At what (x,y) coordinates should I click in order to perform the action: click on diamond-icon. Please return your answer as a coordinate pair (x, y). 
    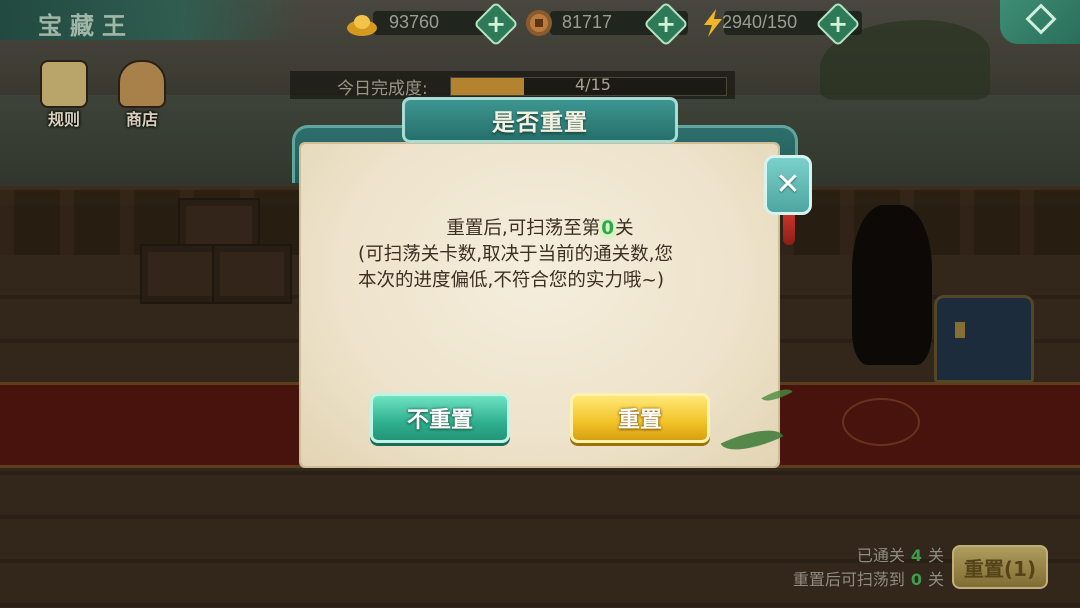
    Looking at the image, I should click on (1041, 19).